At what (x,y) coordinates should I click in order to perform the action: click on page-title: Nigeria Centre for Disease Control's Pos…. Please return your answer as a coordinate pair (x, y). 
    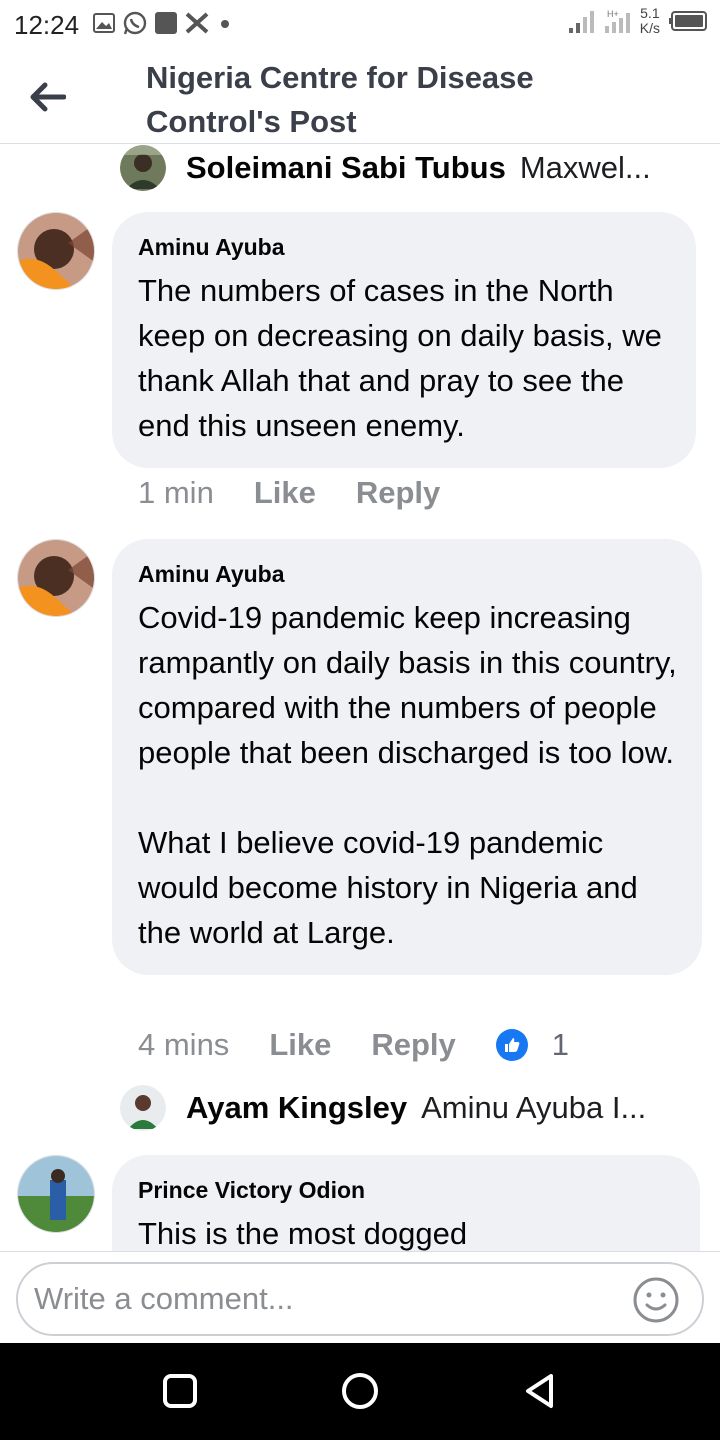
    Looking at the image, I should click on (340, 99).